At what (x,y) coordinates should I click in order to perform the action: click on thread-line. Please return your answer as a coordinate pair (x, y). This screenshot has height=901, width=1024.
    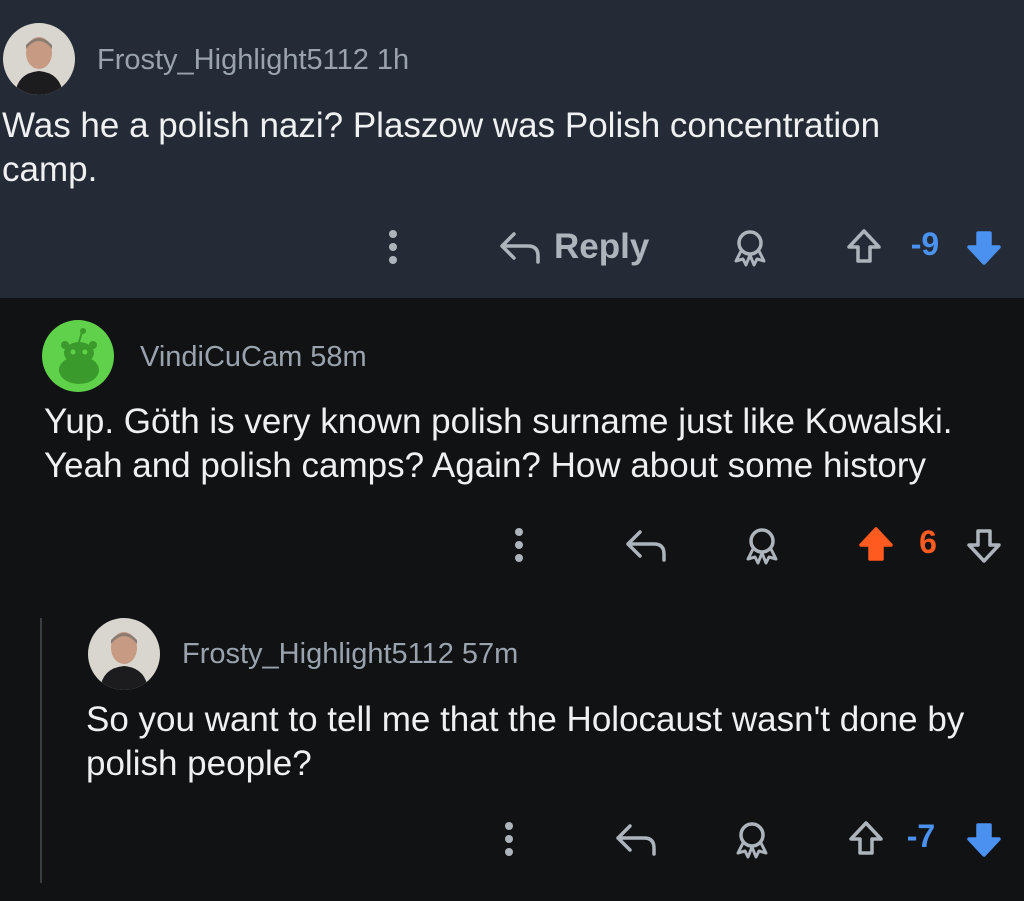
    Looking at the image, I should click on (41, 750).